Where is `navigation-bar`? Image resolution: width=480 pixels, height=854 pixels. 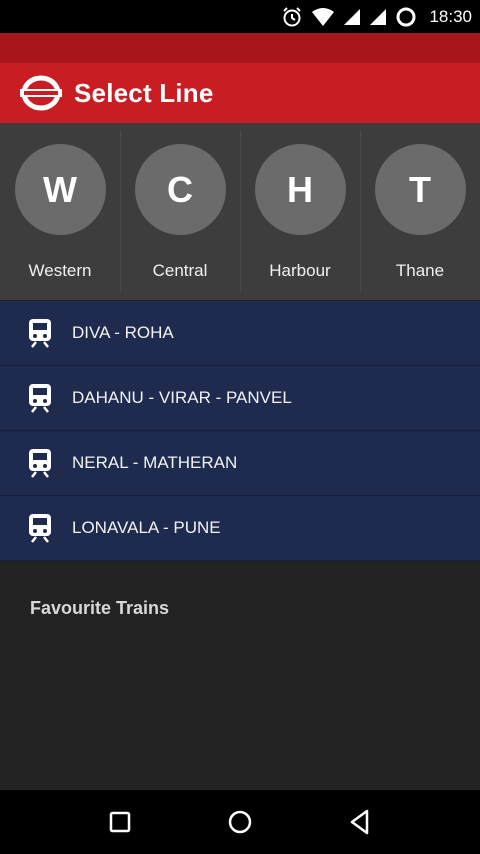
navigation-bar is located at coordinates (240, 822).